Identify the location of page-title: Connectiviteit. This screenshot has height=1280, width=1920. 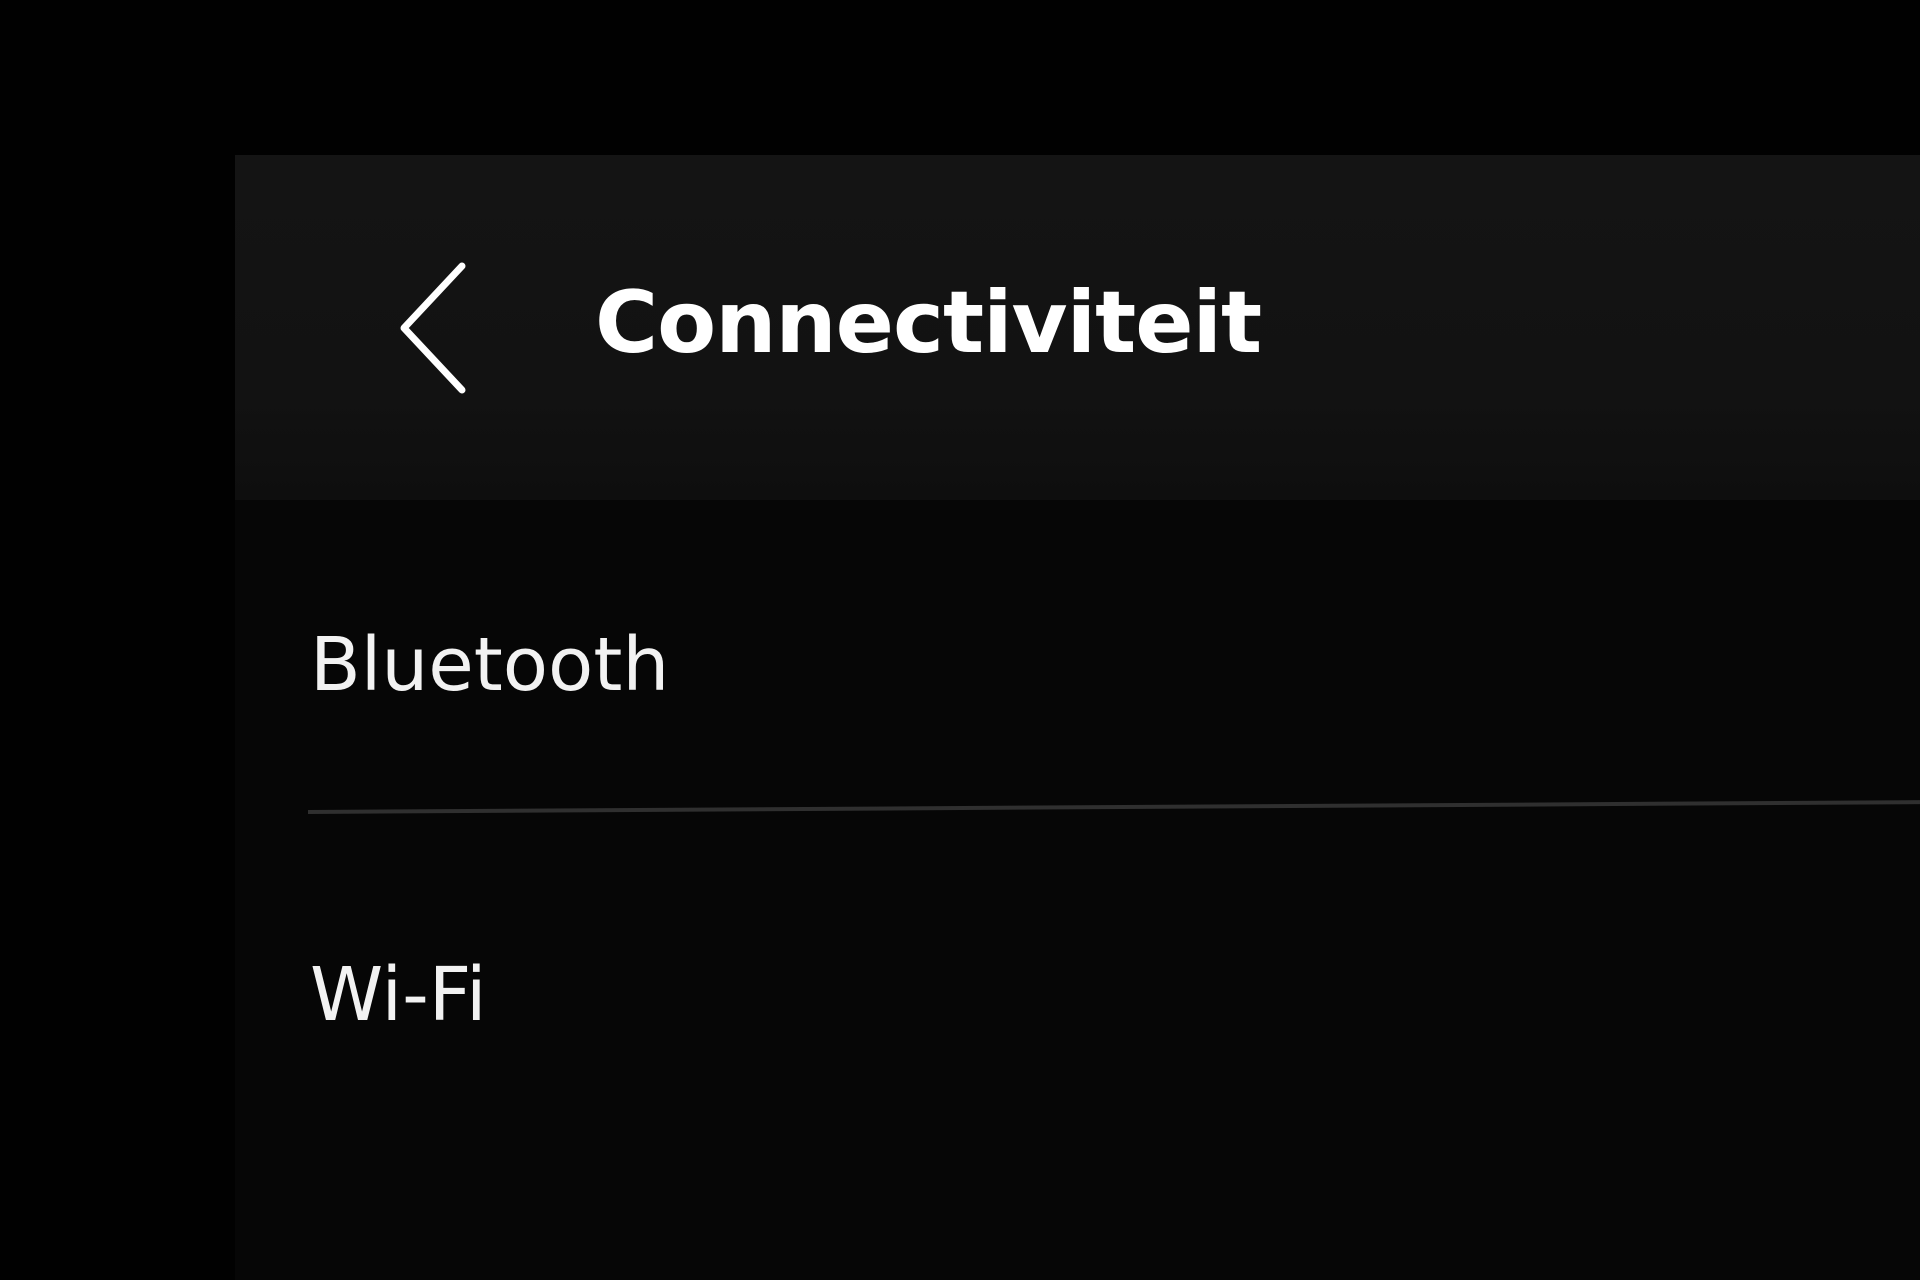
(928, 323).